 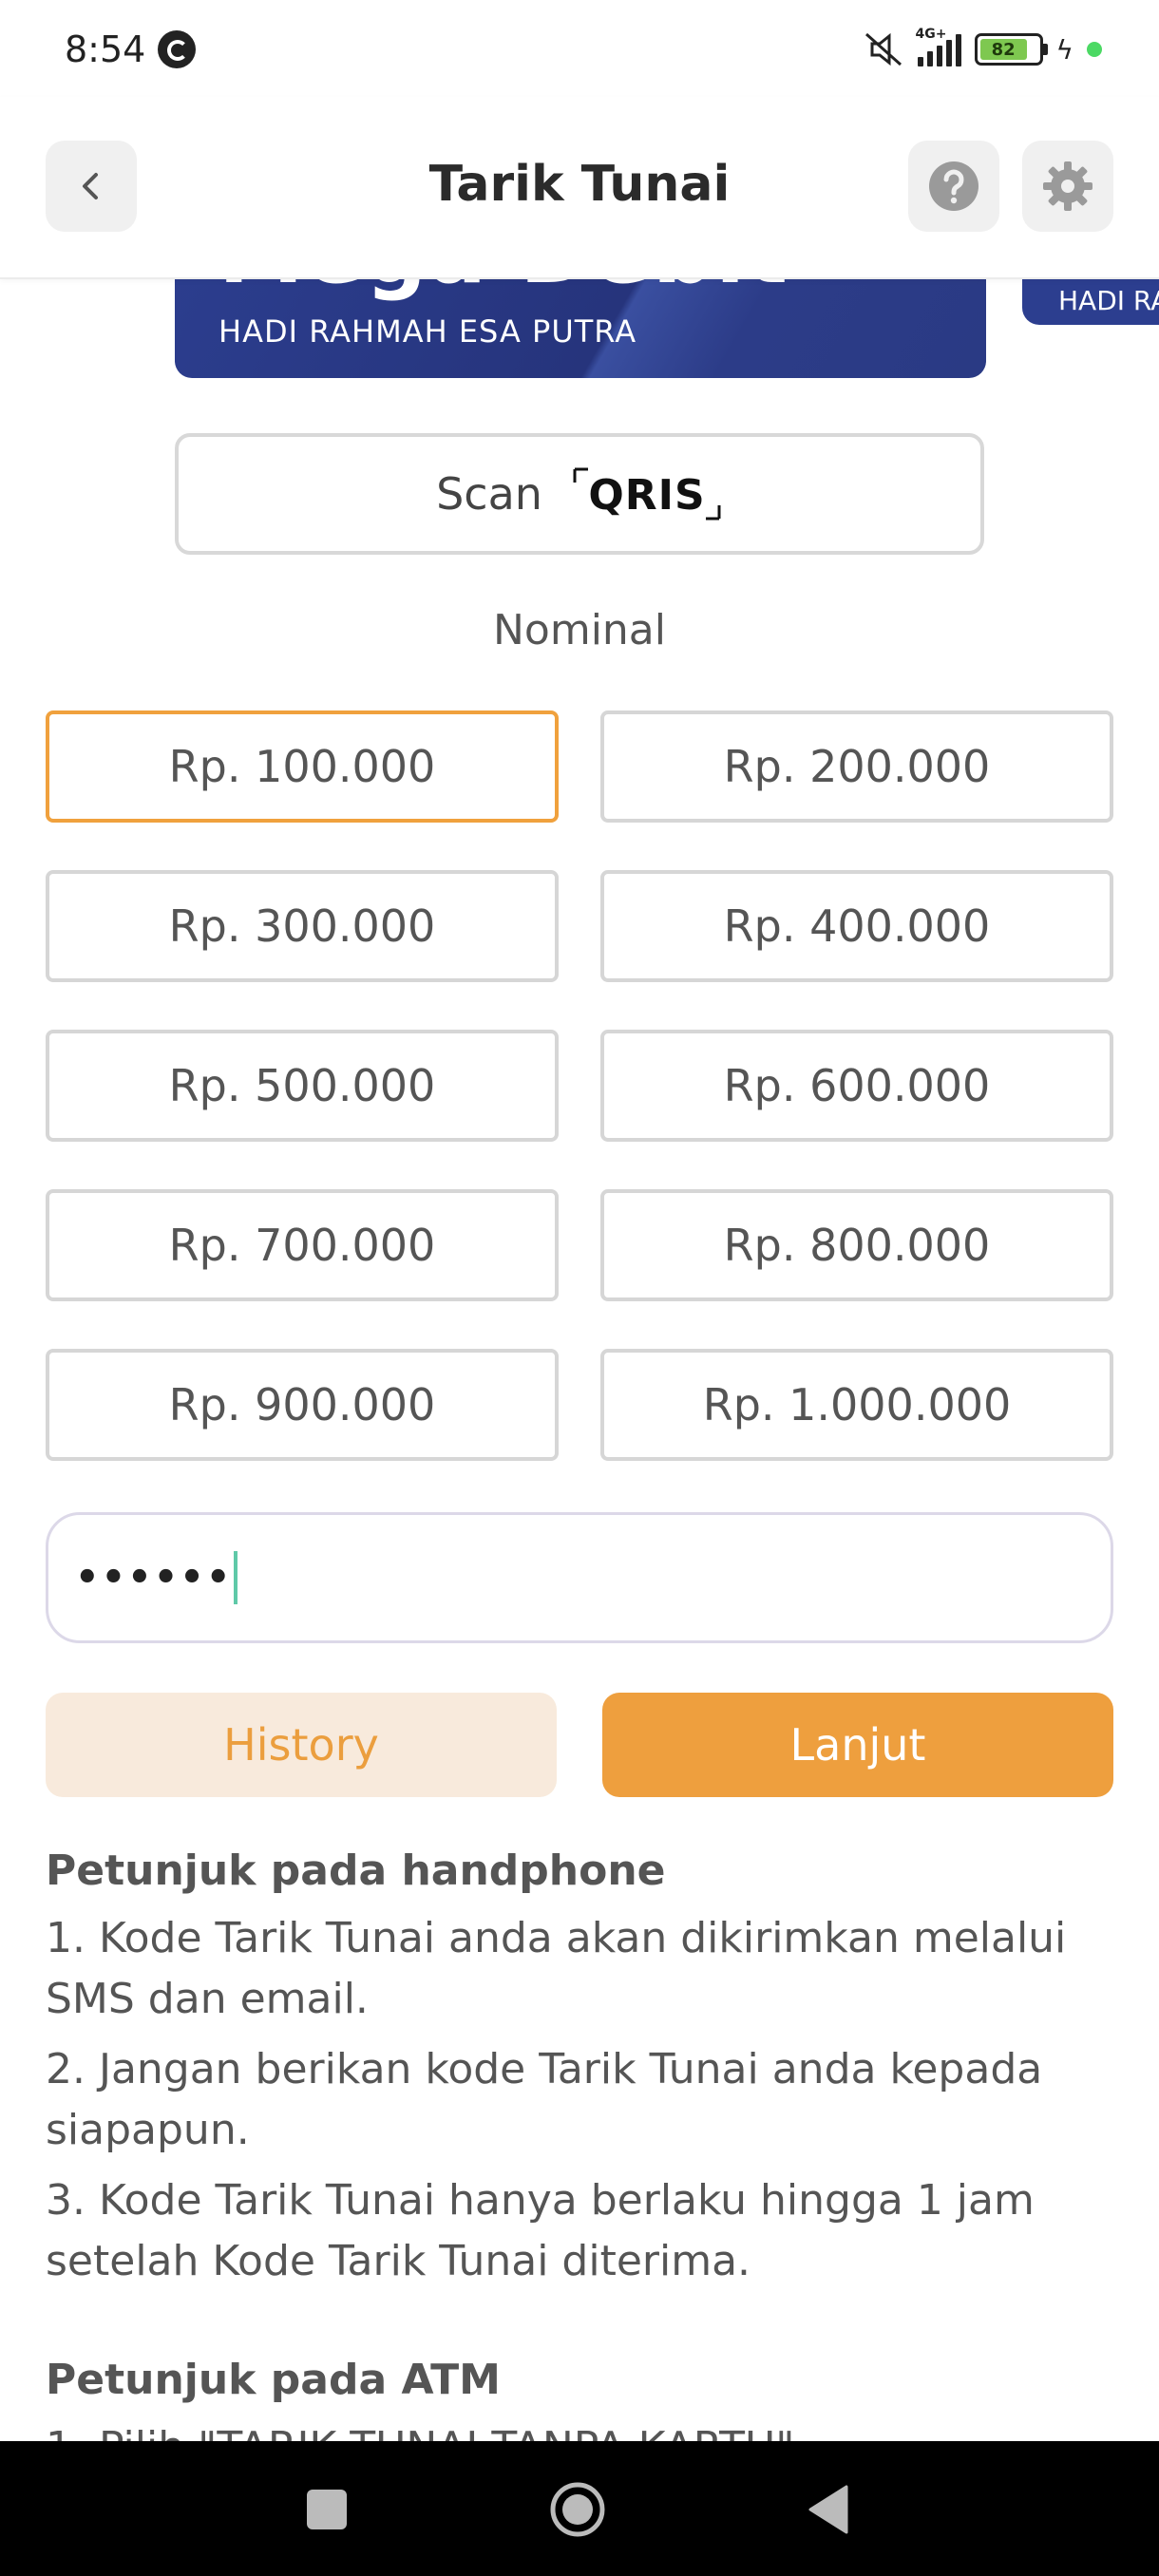 What do you see at coordinates (582, 2429) in the screenshot?
I see `instruction-item: 1. Pilih "TARIK TUNAI TANPA KARTU"` at bounding box center [582, 2429].